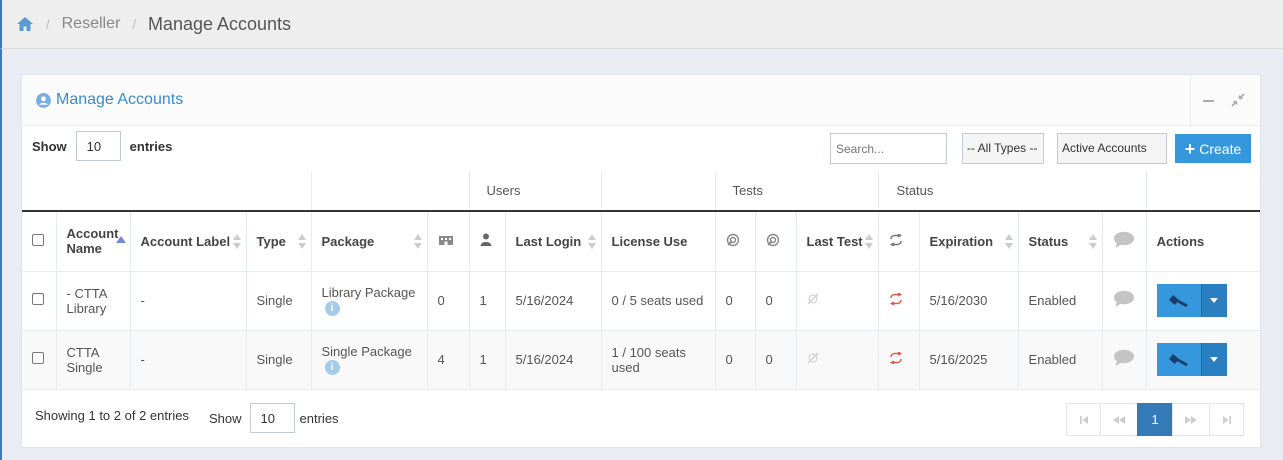  What do you see at coordinates (969, 360) in the screenshot?
I see `cell-expiration: 5/16/2025` at bounding box center [969, 360].